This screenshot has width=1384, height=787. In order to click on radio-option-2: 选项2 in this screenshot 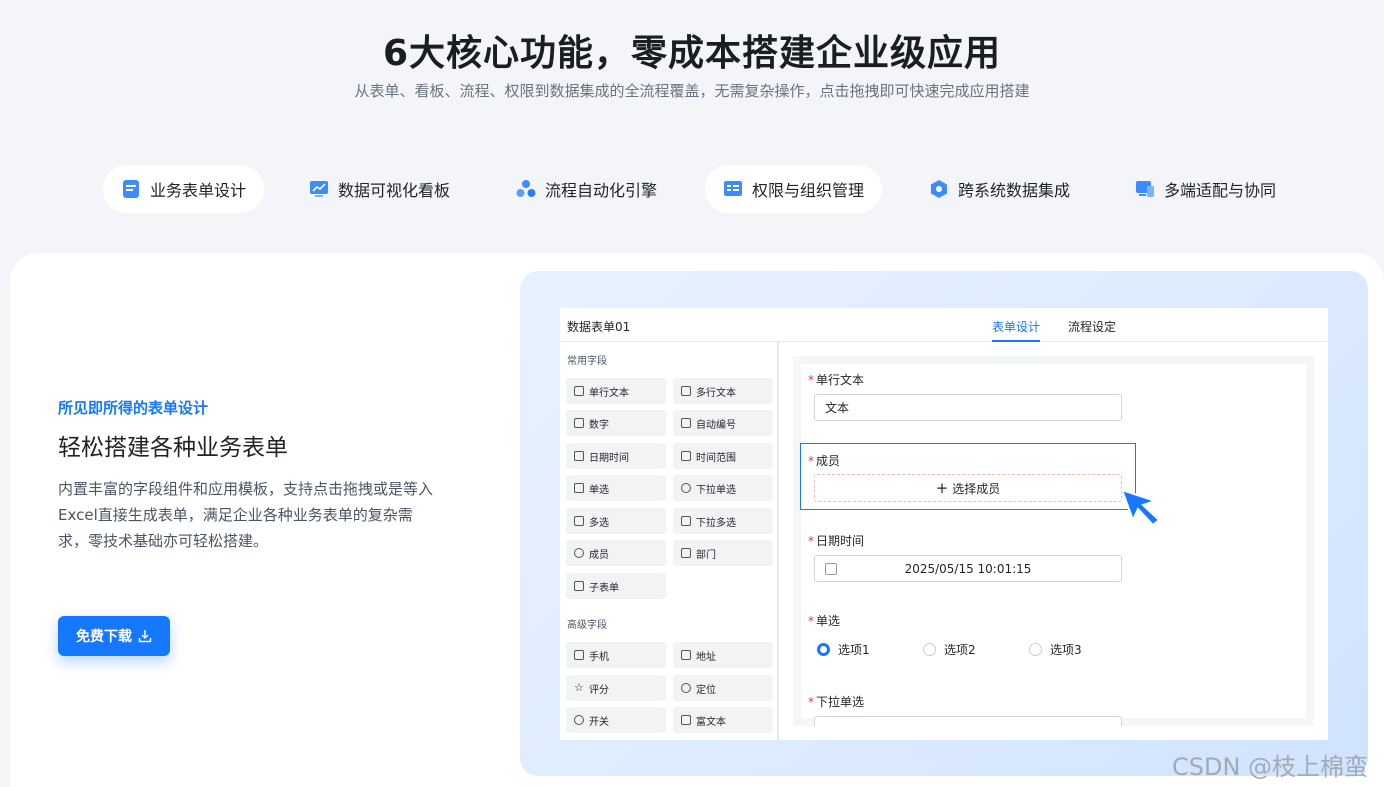, I will do `click(949, 649)`.